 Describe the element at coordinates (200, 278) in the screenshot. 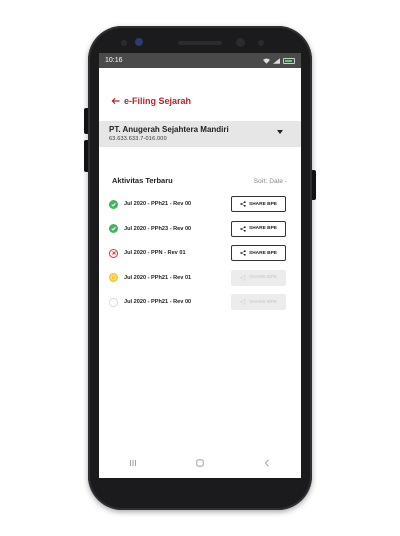

I see `list-item: Jul 2020 - PPh21 - Rev 01 SHARE BPE` at that location.